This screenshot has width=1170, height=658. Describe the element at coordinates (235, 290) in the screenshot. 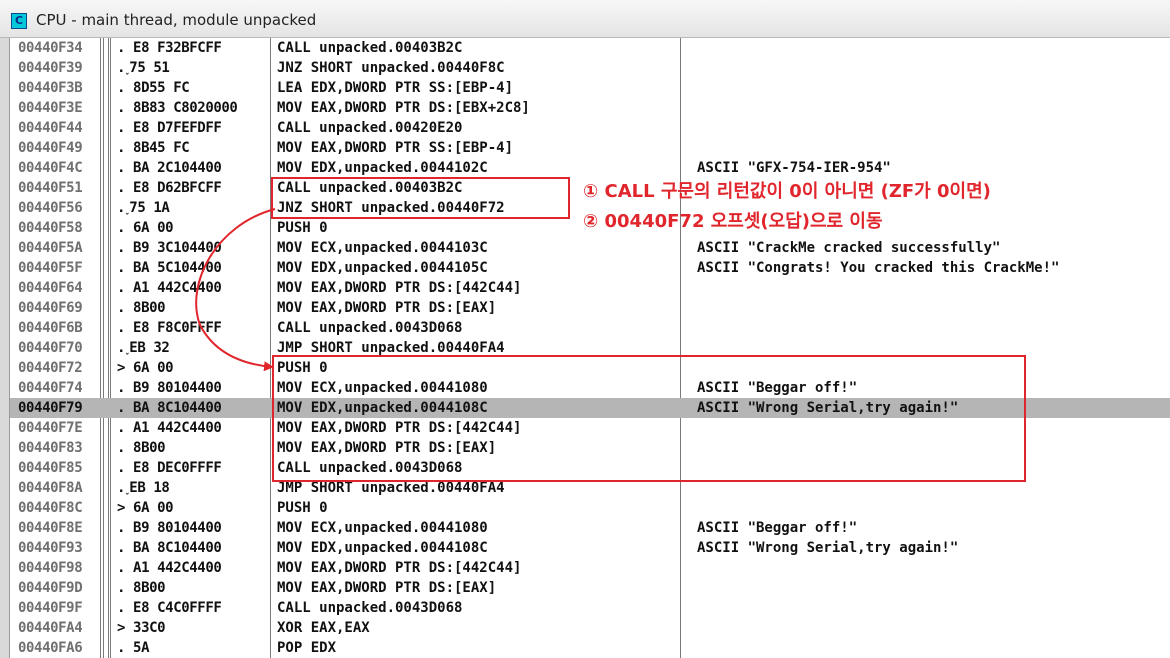

I see `jump-arrow` at that location.